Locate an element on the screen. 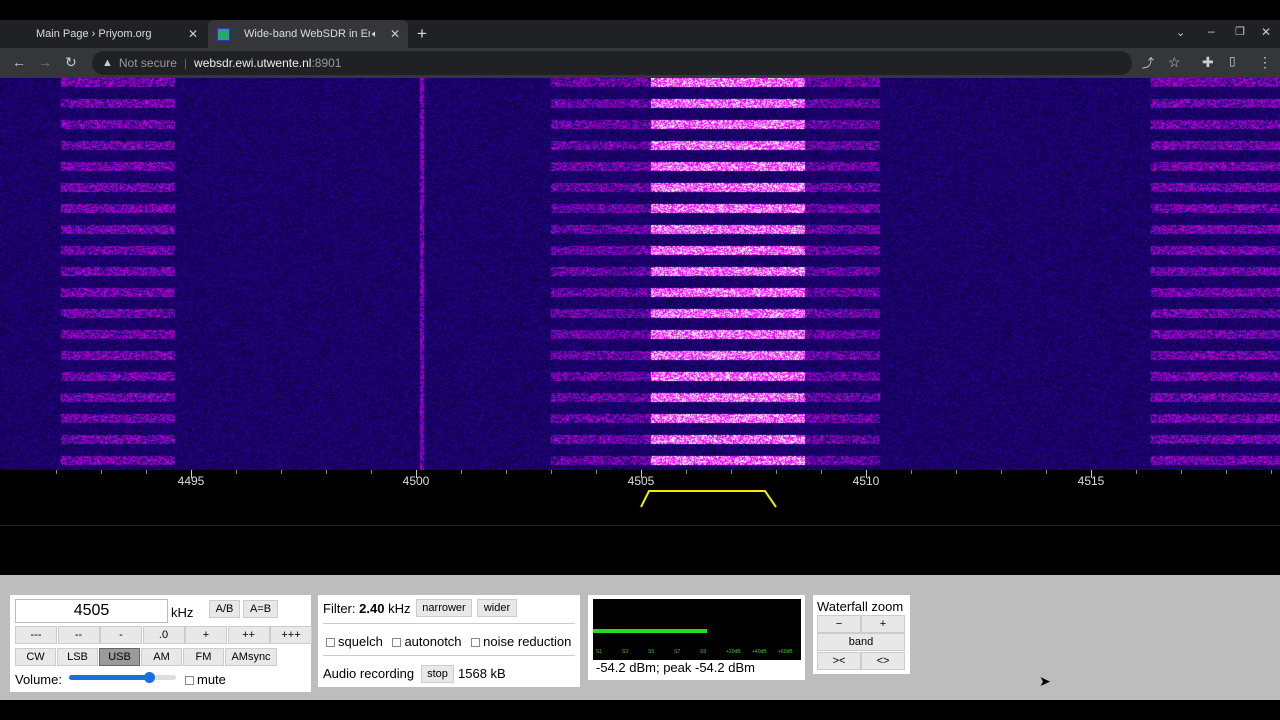 Image resolution: width=1280 pixels, height=720 pixels. noise-reduction-checkbox: noise reduction is located at coordinates (521, 641).